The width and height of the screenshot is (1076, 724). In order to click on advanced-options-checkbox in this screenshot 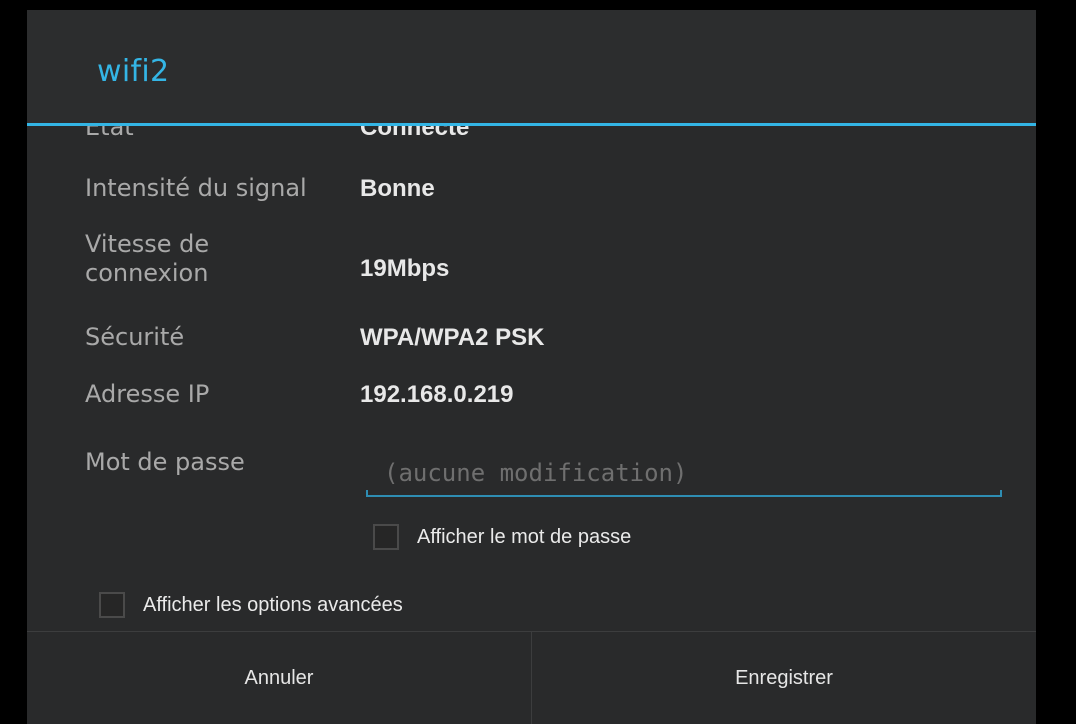, I will do `click(112, 605)`.